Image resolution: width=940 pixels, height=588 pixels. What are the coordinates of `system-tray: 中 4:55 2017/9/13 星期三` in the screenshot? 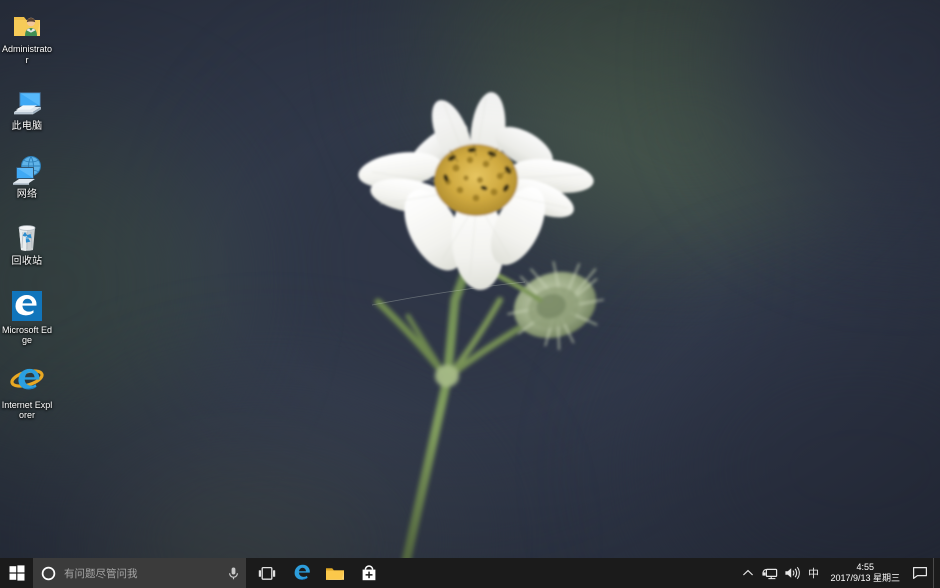 It's located at (838, 573).